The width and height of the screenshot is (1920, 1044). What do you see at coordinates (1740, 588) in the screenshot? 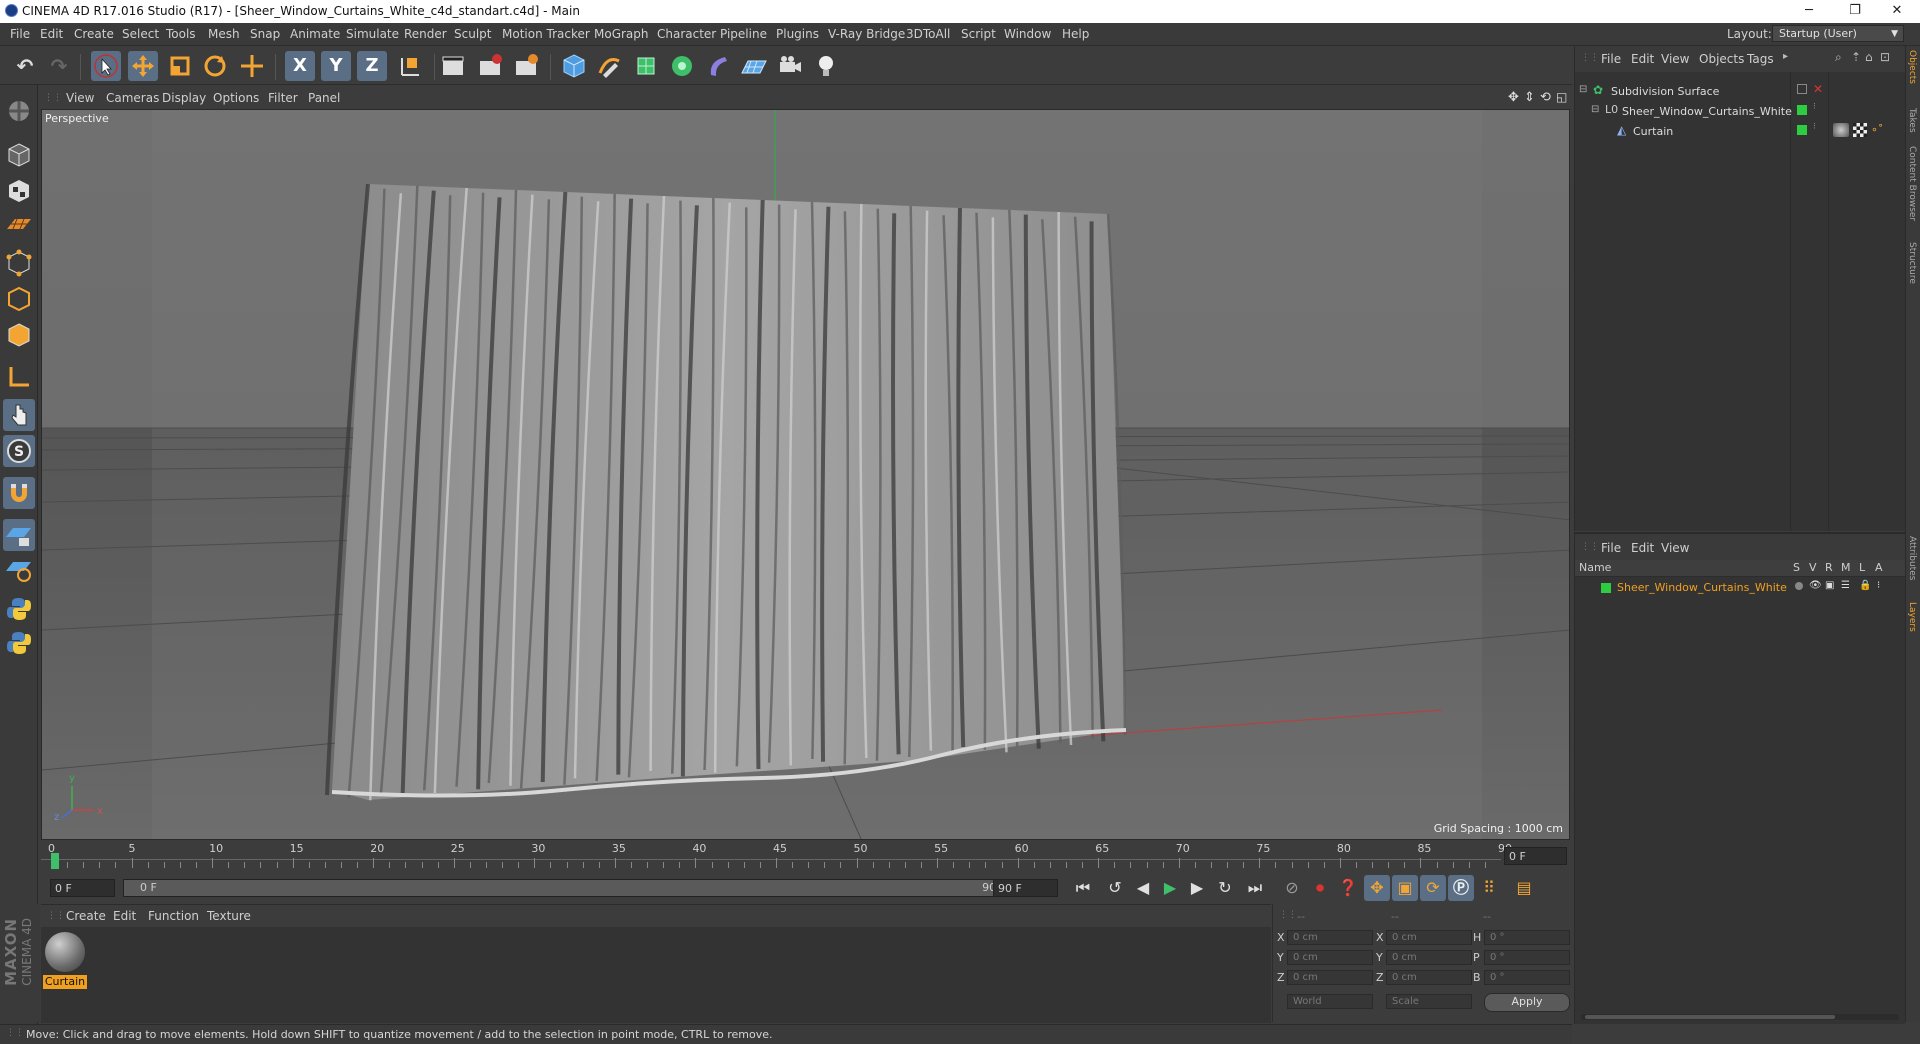
I see `layer-row: Sheer_Window_Curtains_White 👁 ▣ ☰ 🔒 ⁝` at bounding box center [1740, 588].